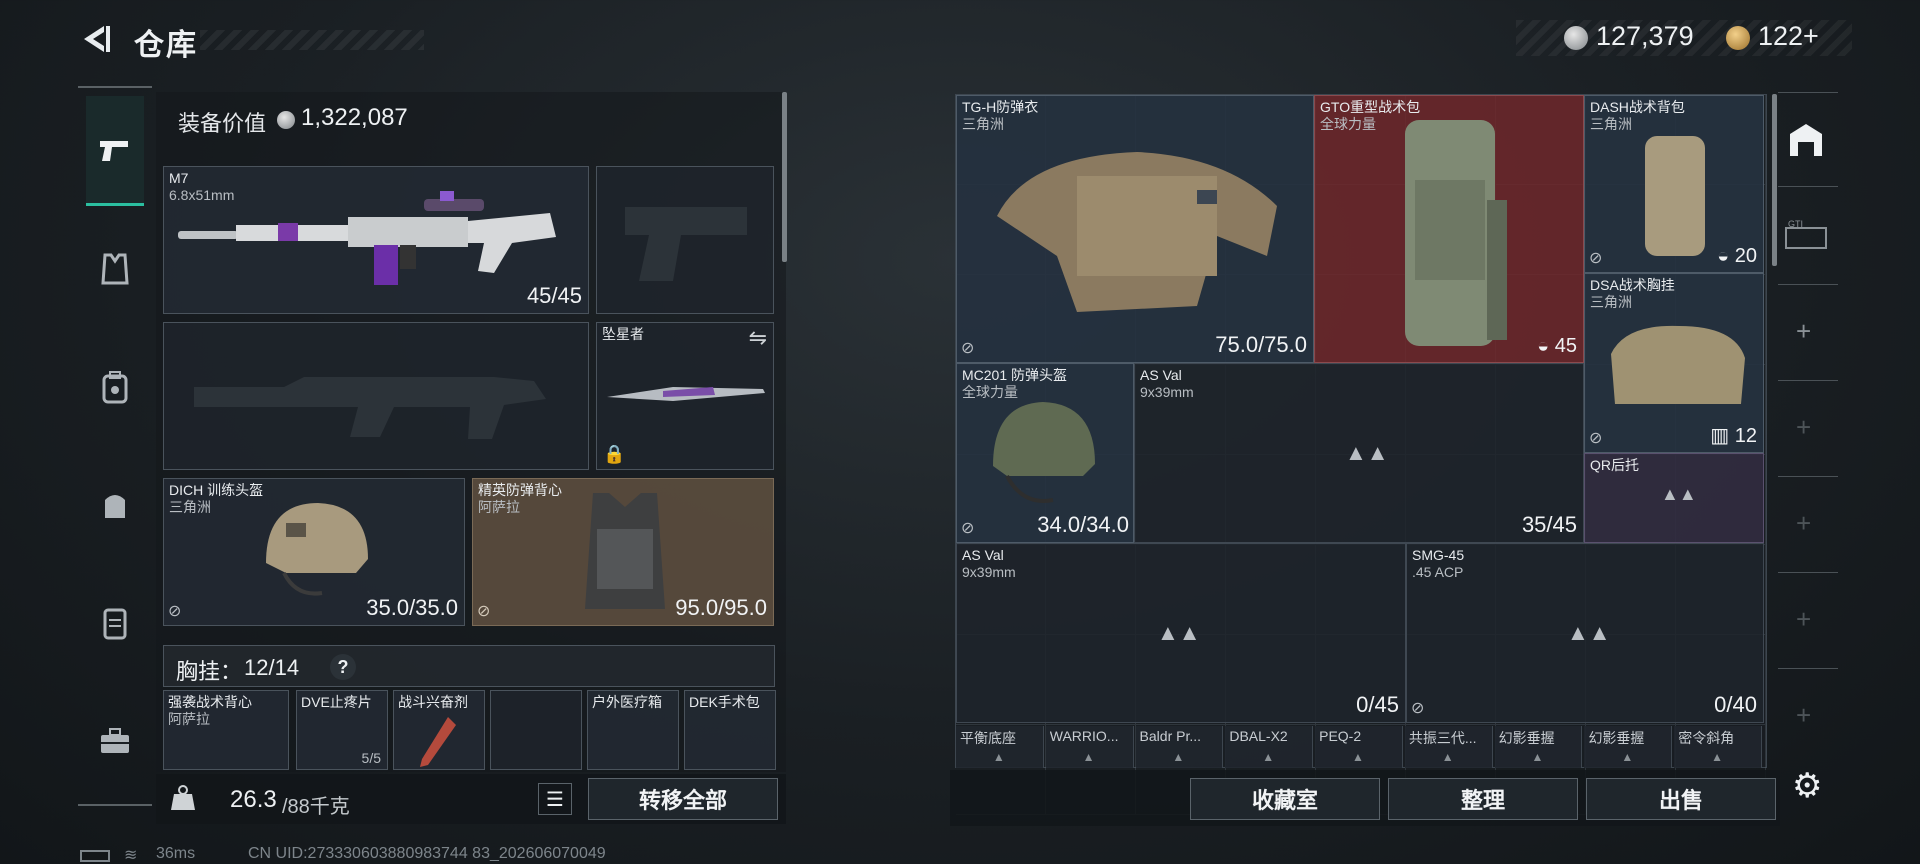 This screenshot has height=864, width=1920. I want to click on rig-item-slot: DEK手术包, so click(730, 730).